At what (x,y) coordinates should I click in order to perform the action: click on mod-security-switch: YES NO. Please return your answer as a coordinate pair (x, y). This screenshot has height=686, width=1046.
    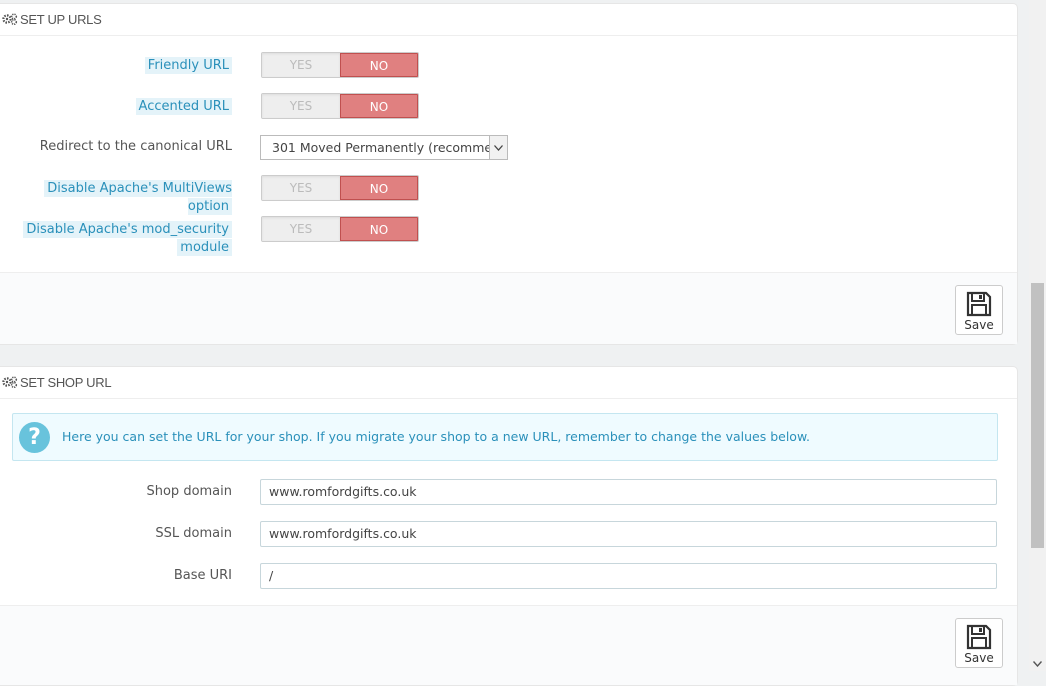
    Looking at the image, I should click on (340, 229).